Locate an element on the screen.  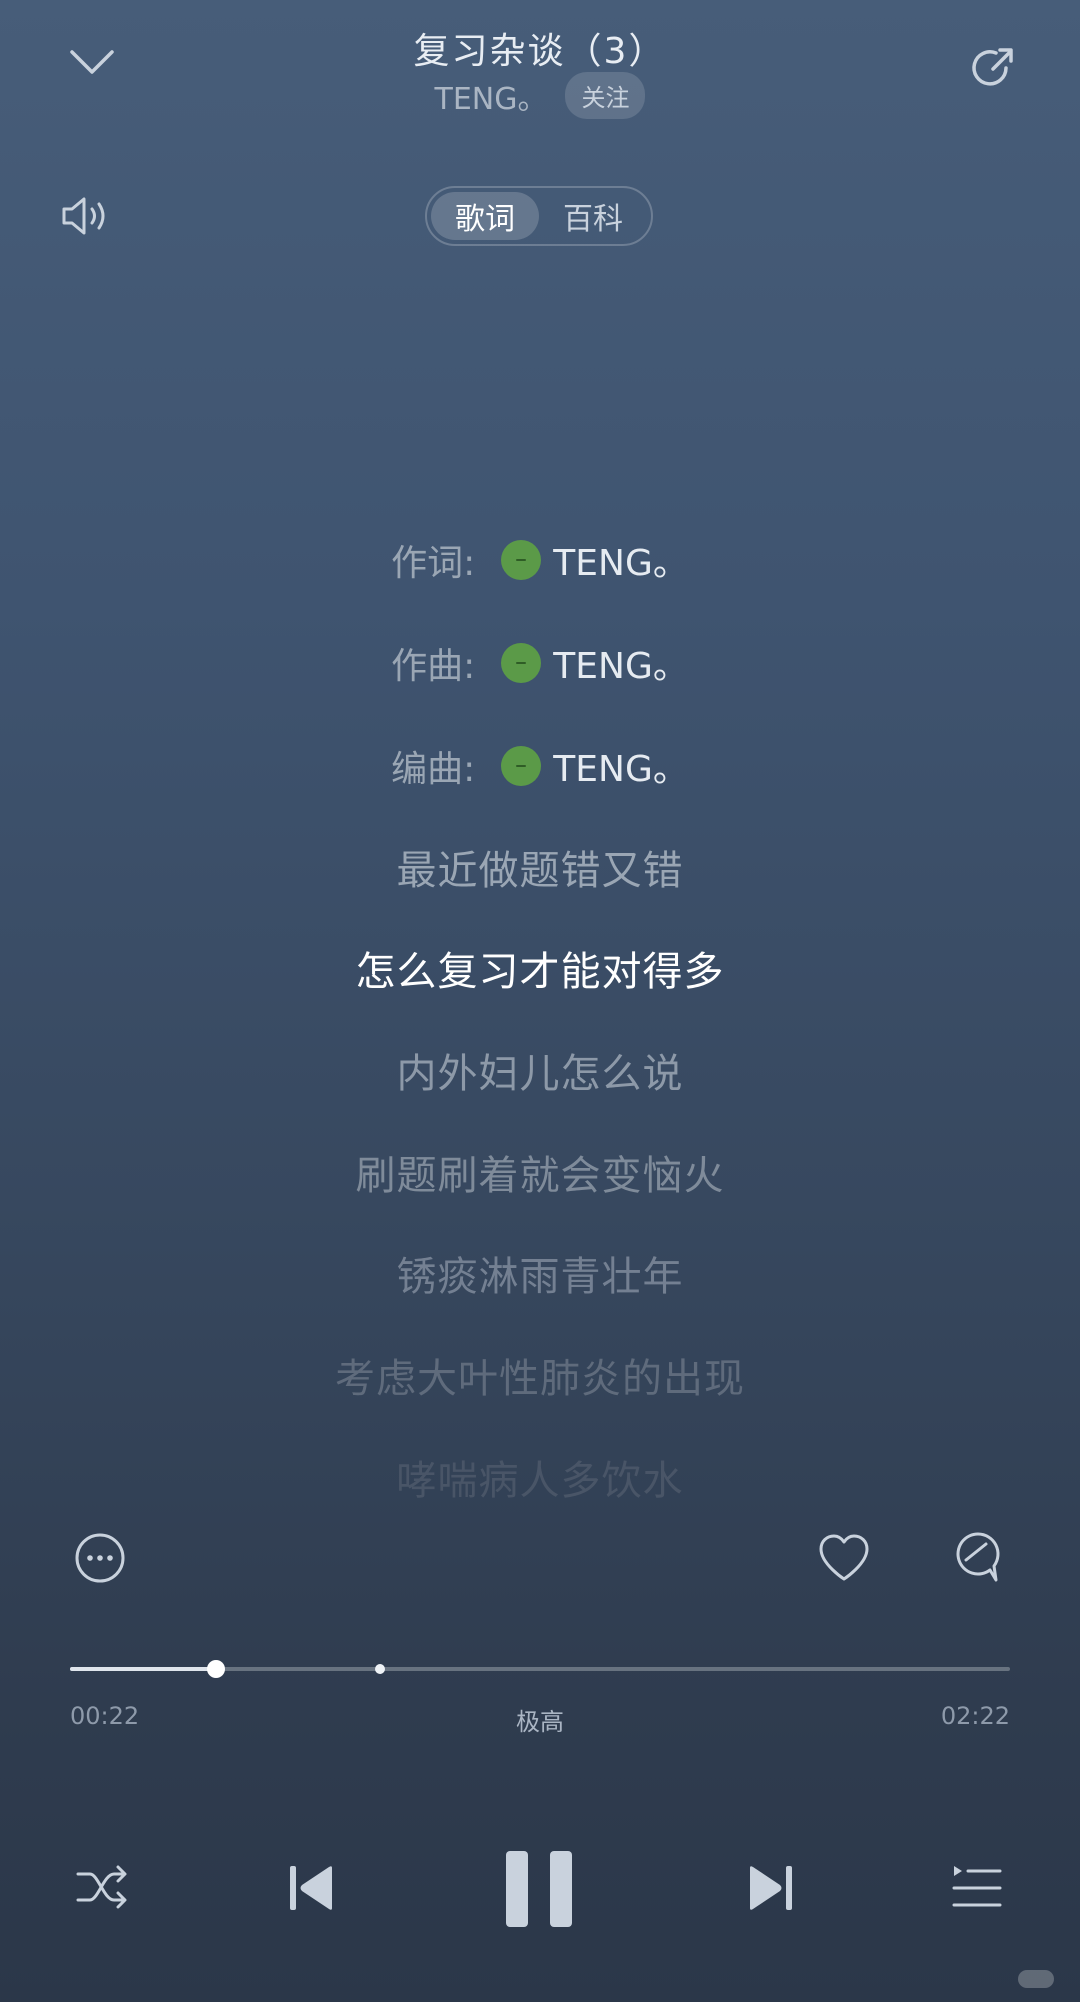
lyric-line: 刷题刷着就会变恼火 is located at coordinates (540, 1172).